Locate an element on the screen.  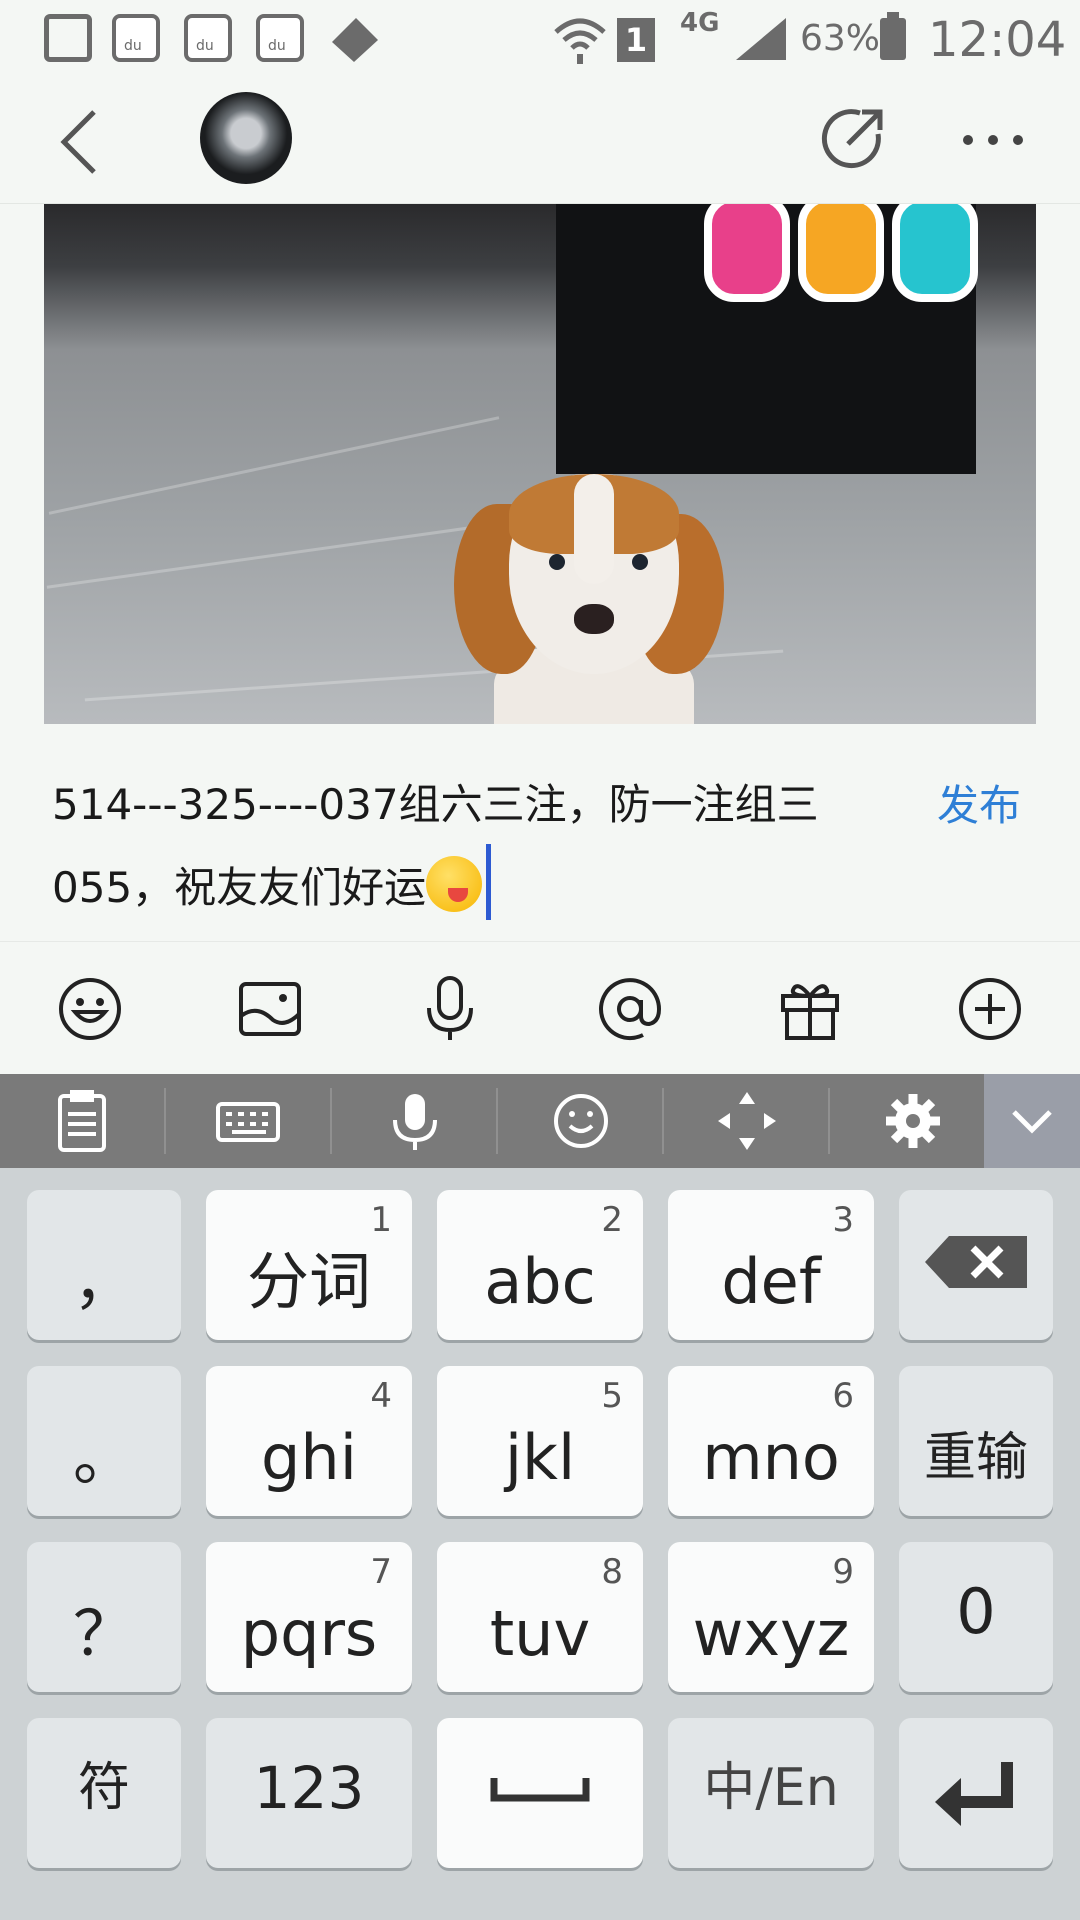
signal-icon is located at coordinates (761, 39).